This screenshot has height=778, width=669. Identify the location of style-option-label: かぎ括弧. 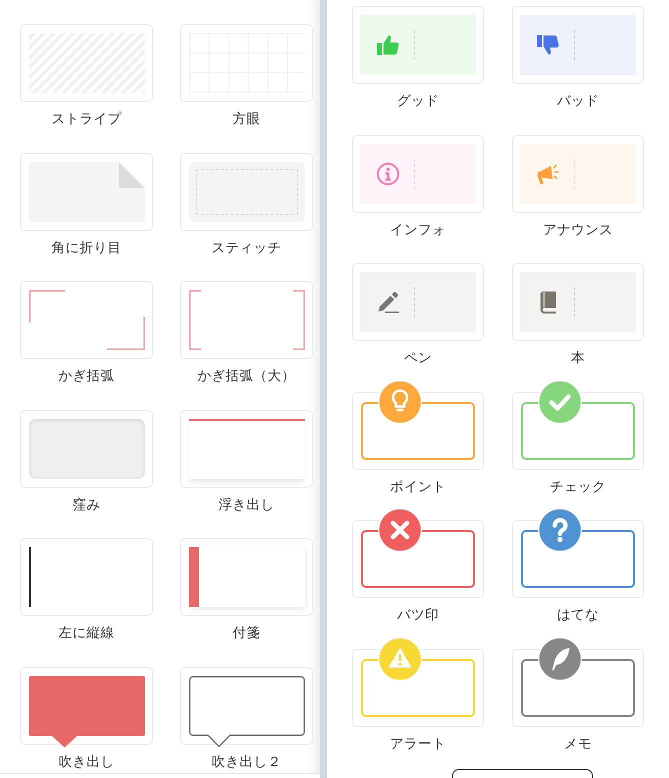
(86, 376).